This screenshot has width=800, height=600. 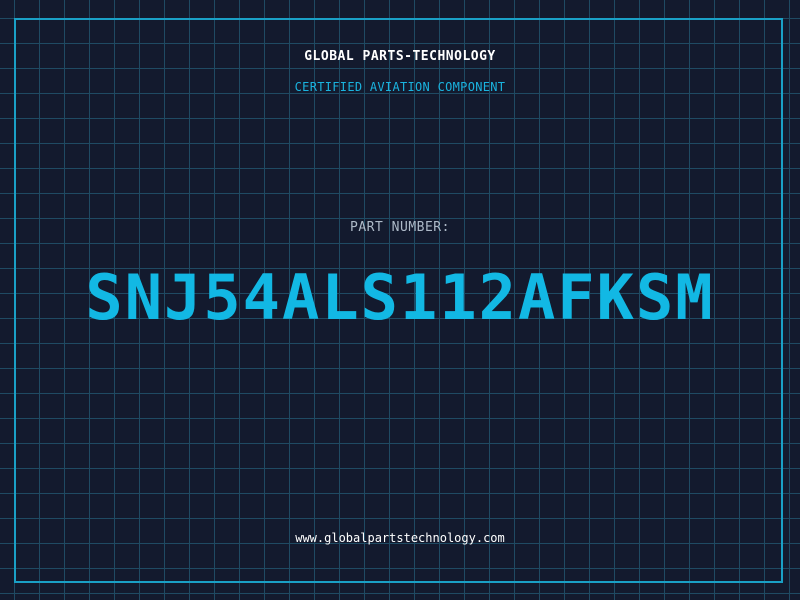 What do you see at coordinates (400, 538) in the screenshot?
I see `website-url: www.globalpartstechnology.com` at bounding box center [400, 538].